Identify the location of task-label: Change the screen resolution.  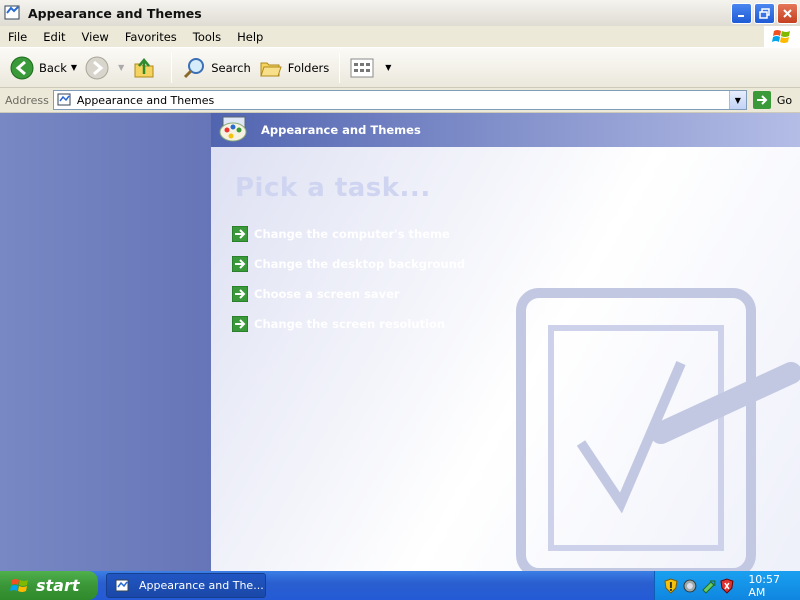
(349, 324).